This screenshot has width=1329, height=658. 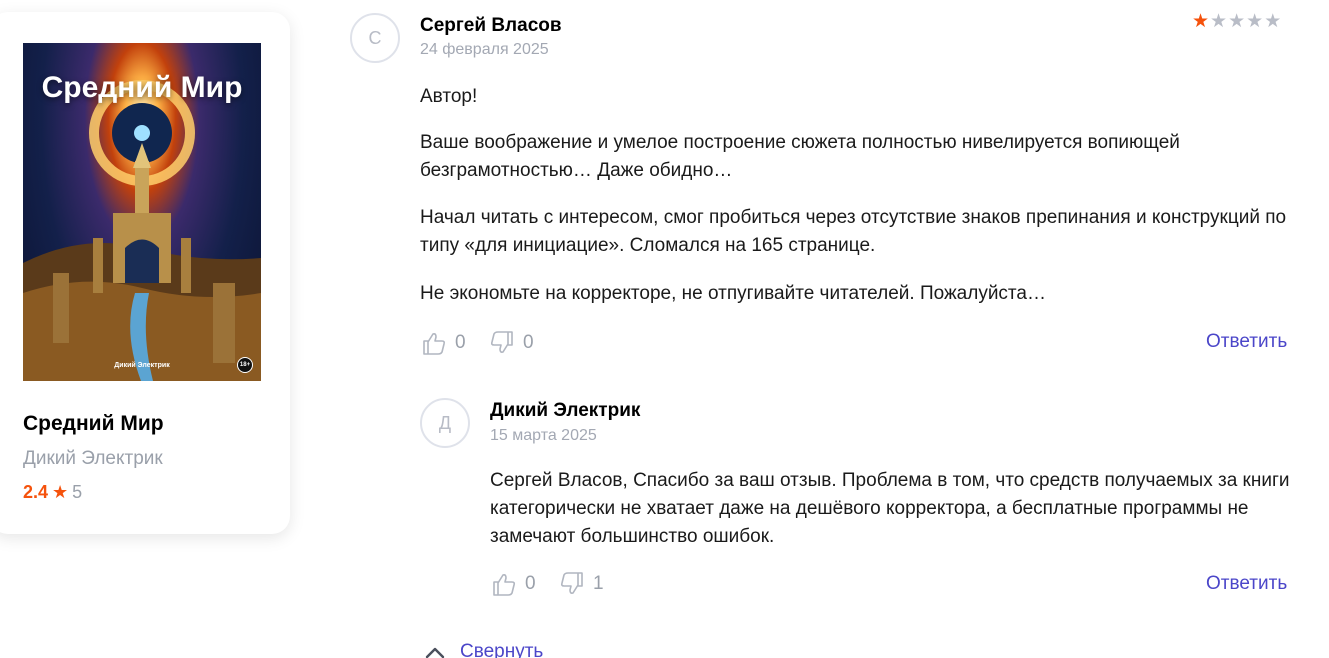 I want to click on rating-count: 5, so click(x=77, y=492).